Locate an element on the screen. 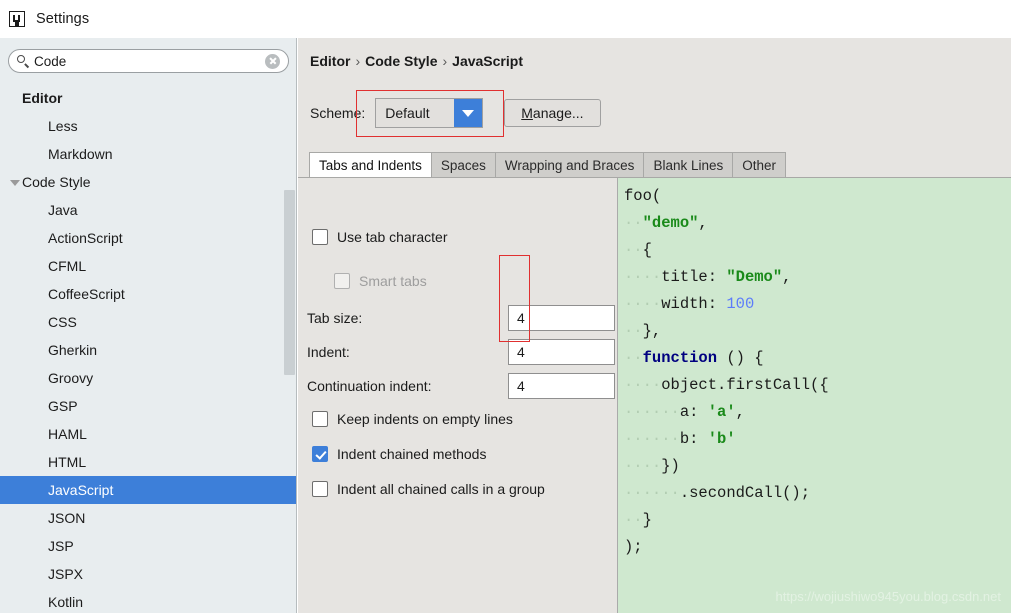 The height and width of the screenshot is (613, 1011). sidebar-item-actionscript: ActionScript is located at coordinates (148, 238).